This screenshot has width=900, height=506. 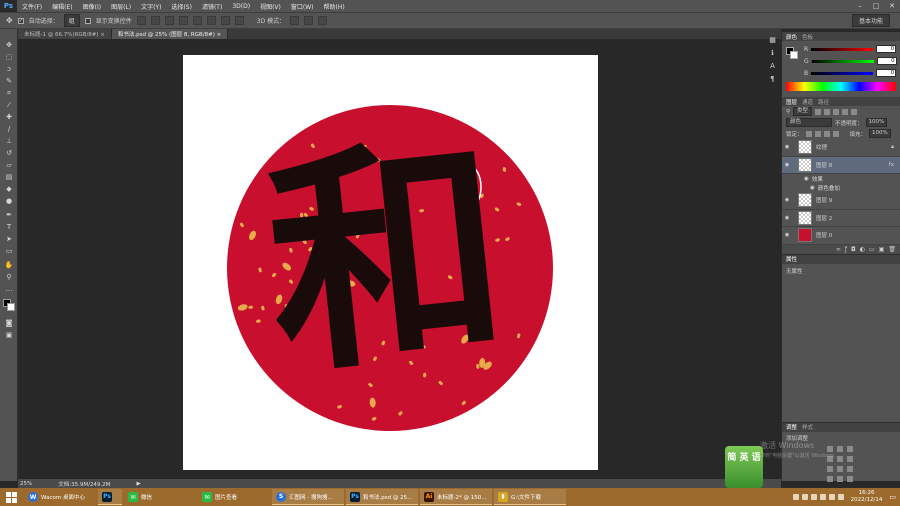 What do you see at coordinates (234, 497) in the screenshot?
I see `taskbar-item-image-viewer: ✉ 图片查看` at bounding box center [234, 497].